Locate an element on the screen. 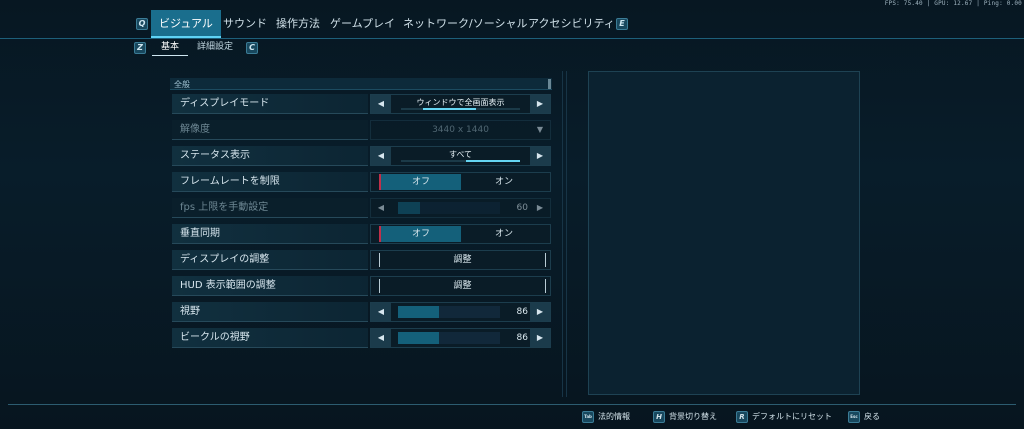  status-display-value: すべて is located at coordinates (460, 154).